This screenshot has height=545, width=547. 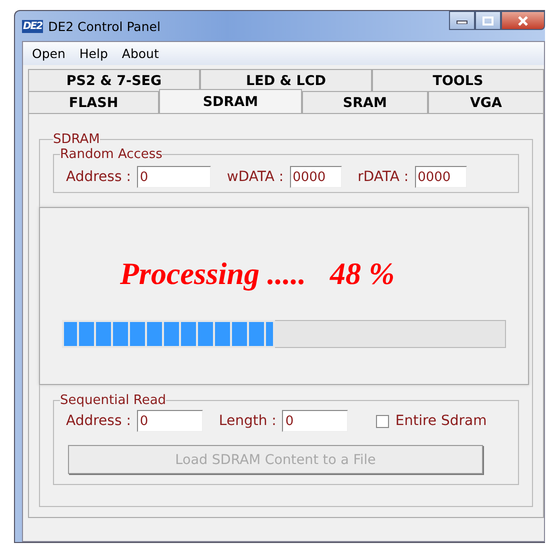 What do you see at coordinates (104, 26) in the screenshot?
I see `window-title: DE2 Control Panel` at bounding box center [104, 26].